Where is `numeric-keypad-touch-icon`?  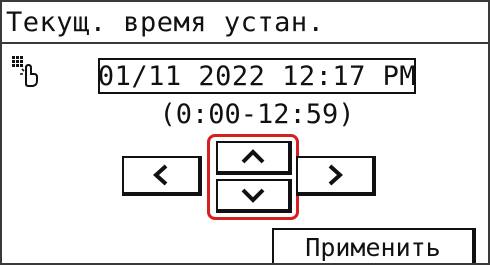
numeric-keypad-touch-icon is located at coordinates (28, 72).